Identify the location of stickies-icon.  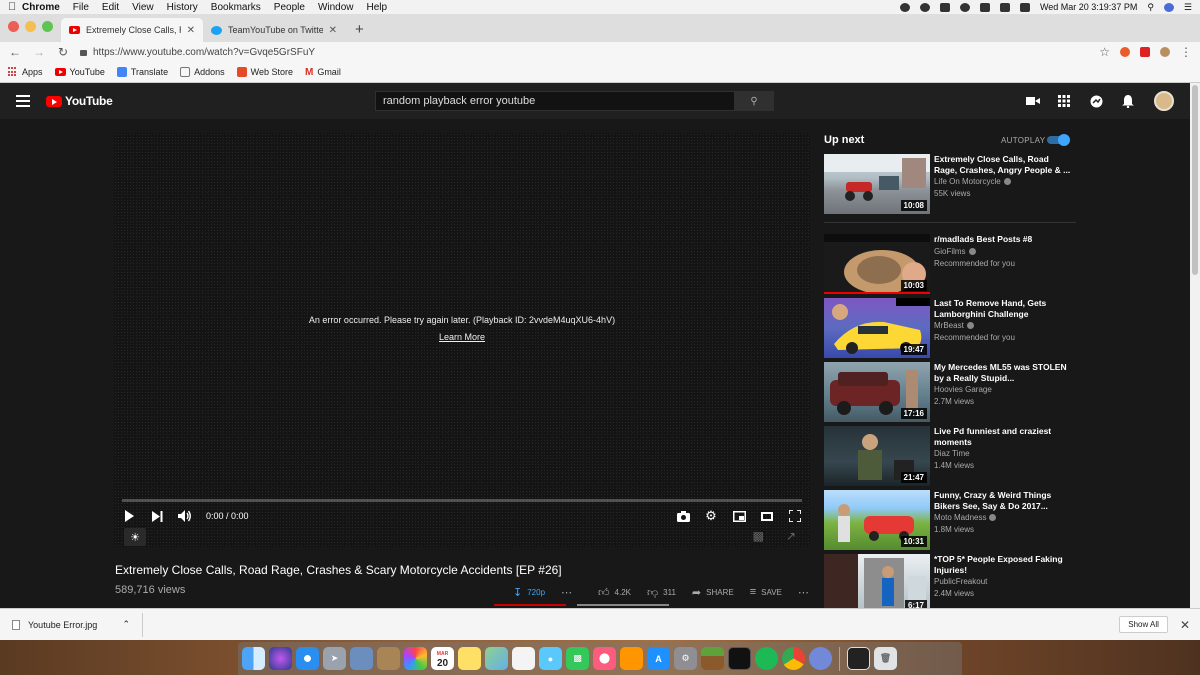
(469, 658).